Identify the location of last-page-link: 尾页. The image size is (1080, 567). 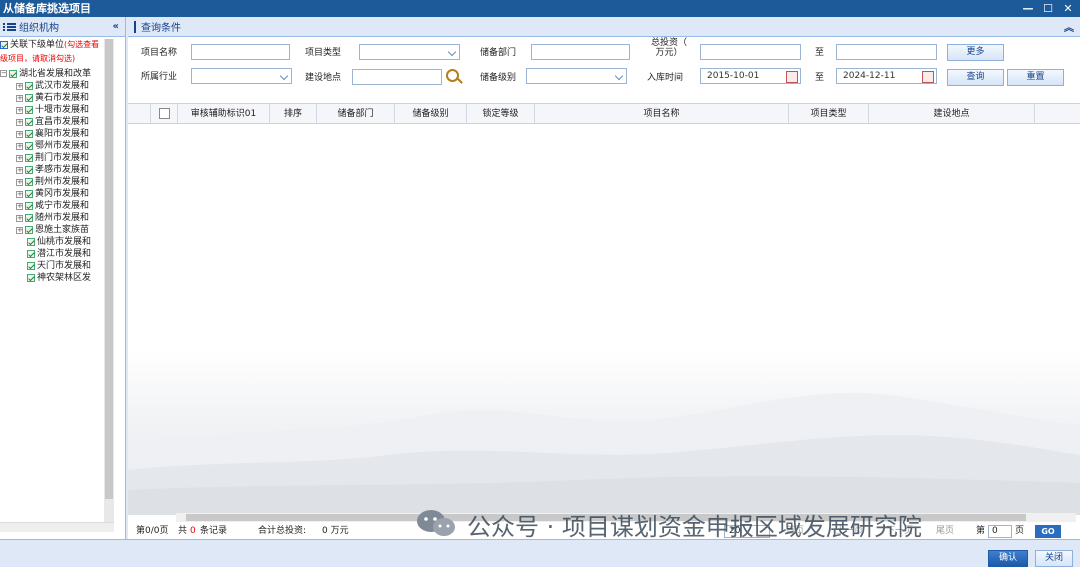
(945, 531).